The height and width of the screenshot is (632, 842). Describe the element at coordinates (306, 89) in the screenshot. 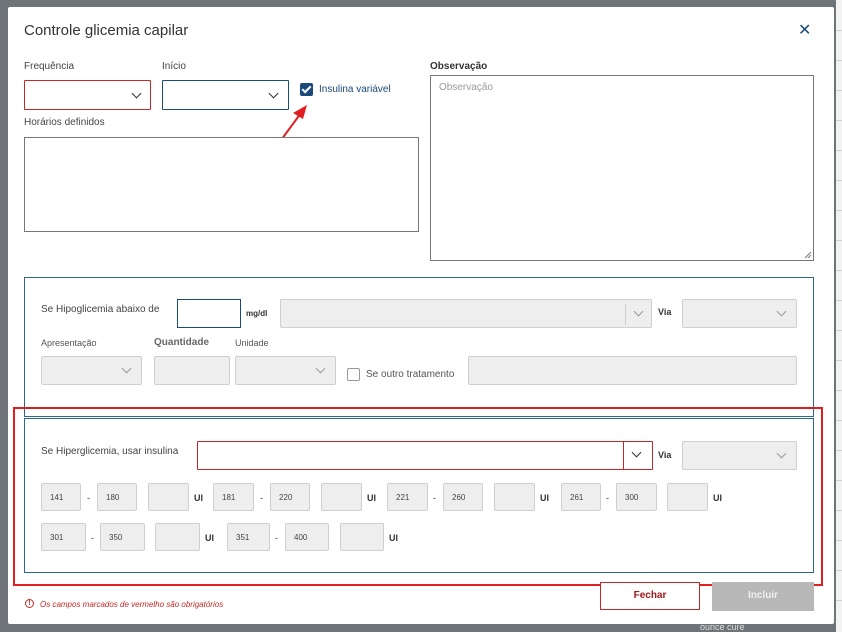

I see `insulina-variavel-checkbox` at that location.